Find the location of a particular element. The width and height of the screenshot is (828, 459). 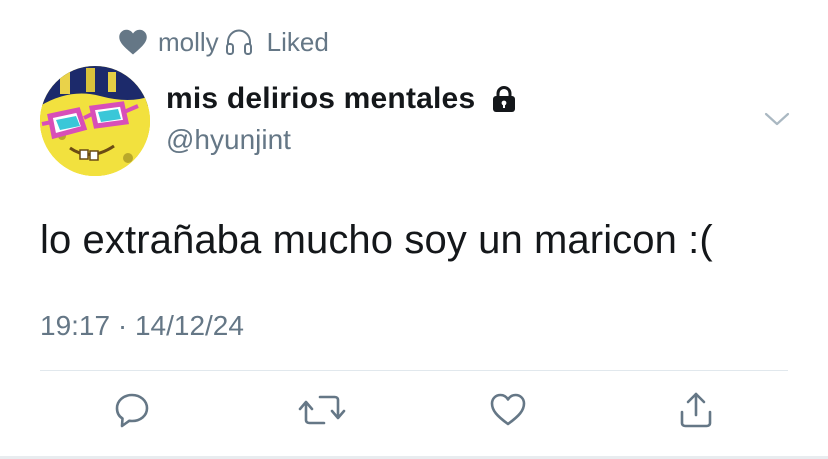

timestamp: 19:17 · 14/12/24 is located at coordinates (142, 326).